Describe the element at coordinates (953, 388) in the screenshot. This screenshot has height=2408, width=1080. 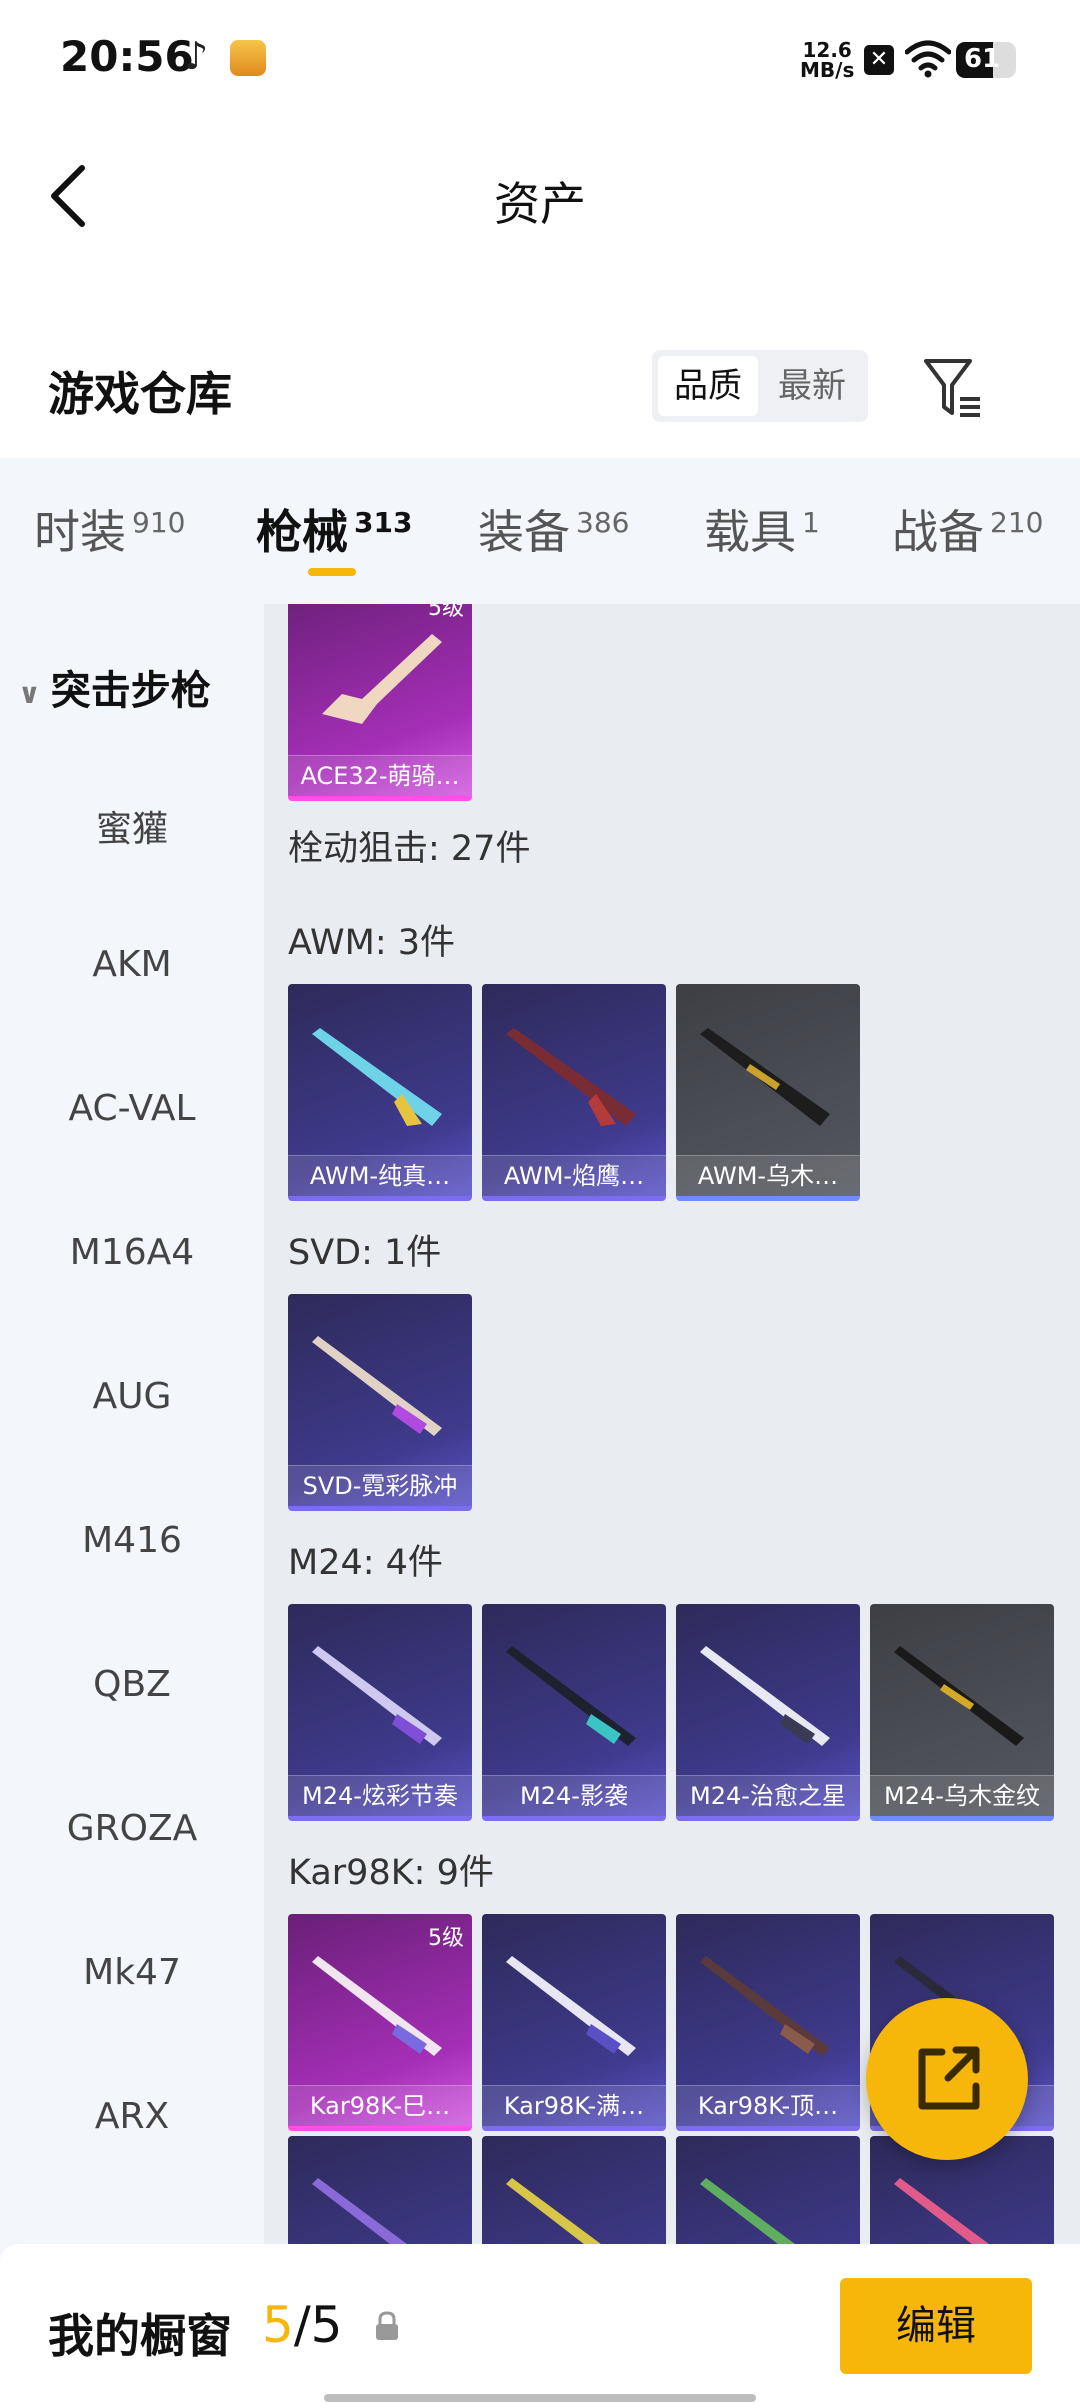
I see `filter-icon` at that location.